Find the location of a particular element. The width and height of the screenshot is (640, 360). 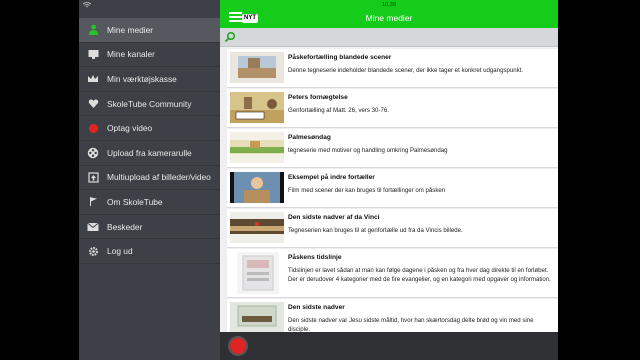

monitor-icon is located at coordinates (93, 54).